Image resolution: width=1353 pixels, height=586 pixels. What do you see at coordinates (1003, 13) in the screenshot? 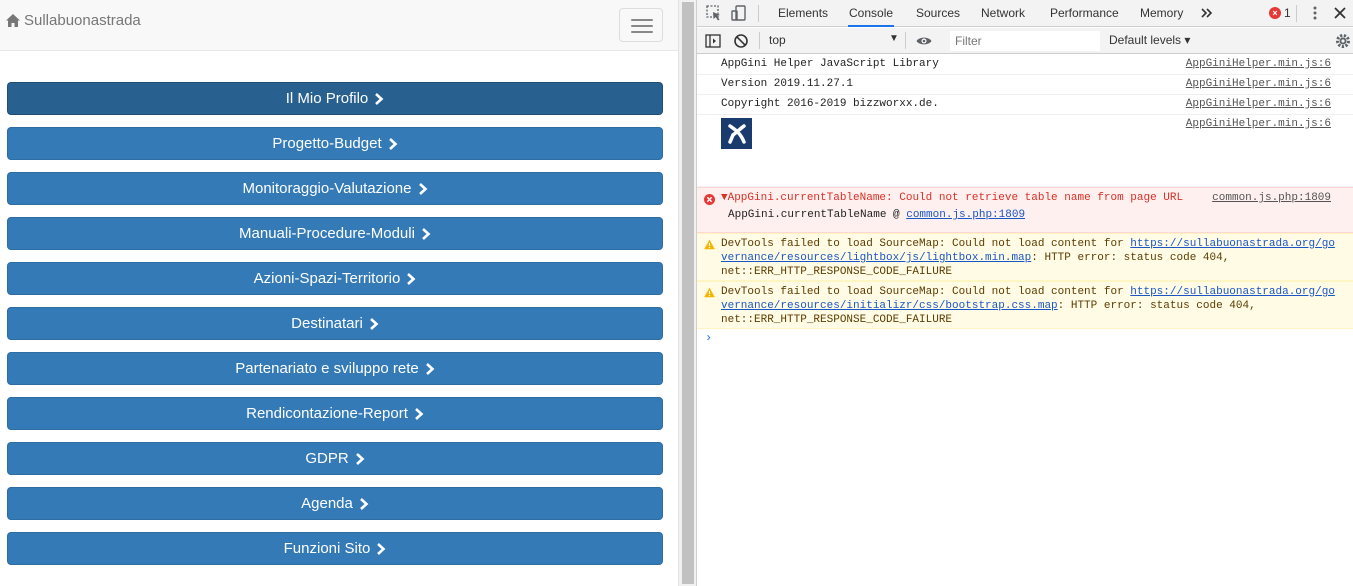
I see `tab-network: Network` at bounding box center [1003, 13].